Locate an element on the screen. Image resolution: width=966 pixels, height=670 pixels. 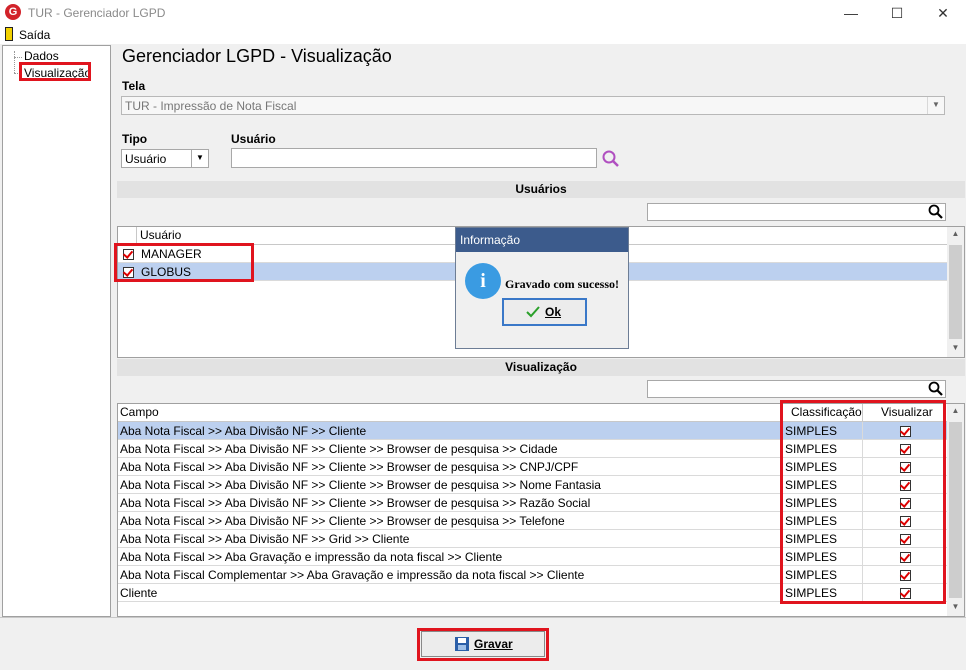
visualizacao-scrollbar: ▲ ▼ is located at coordinates (955, 510).